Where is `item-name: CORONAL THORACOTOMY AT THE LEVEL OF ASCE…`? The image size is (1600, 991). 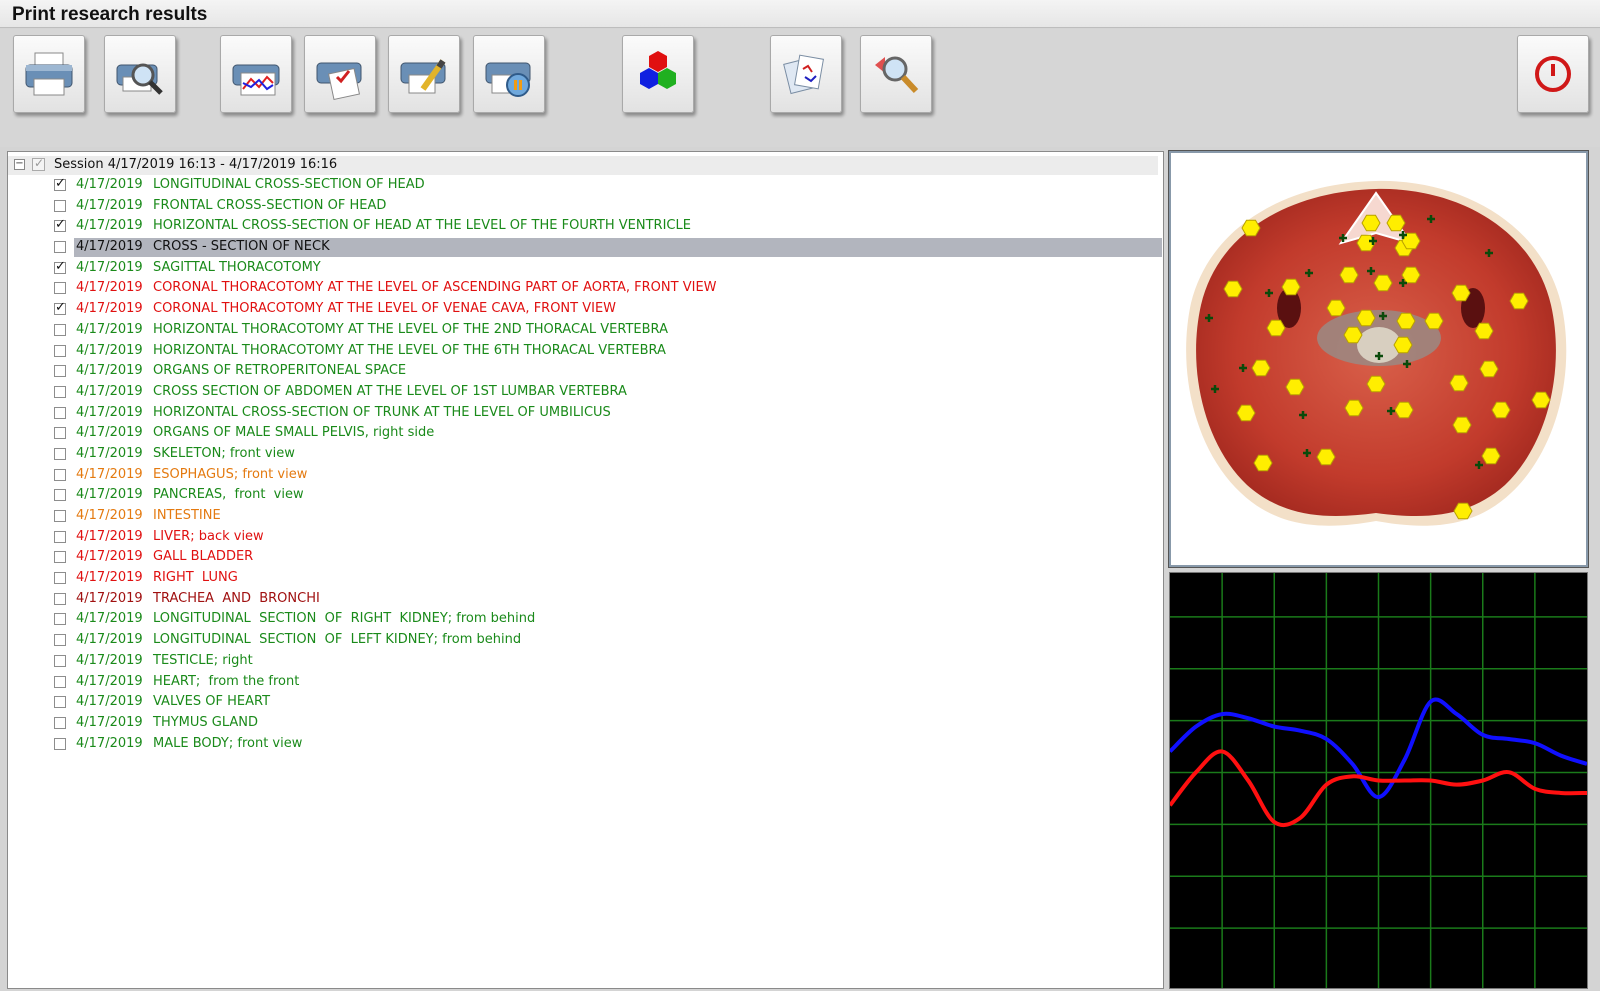 item-name: CORONAL THORACOTOMY AT THE LEVEL OF ASCE… is located at coordinates (435, 288).